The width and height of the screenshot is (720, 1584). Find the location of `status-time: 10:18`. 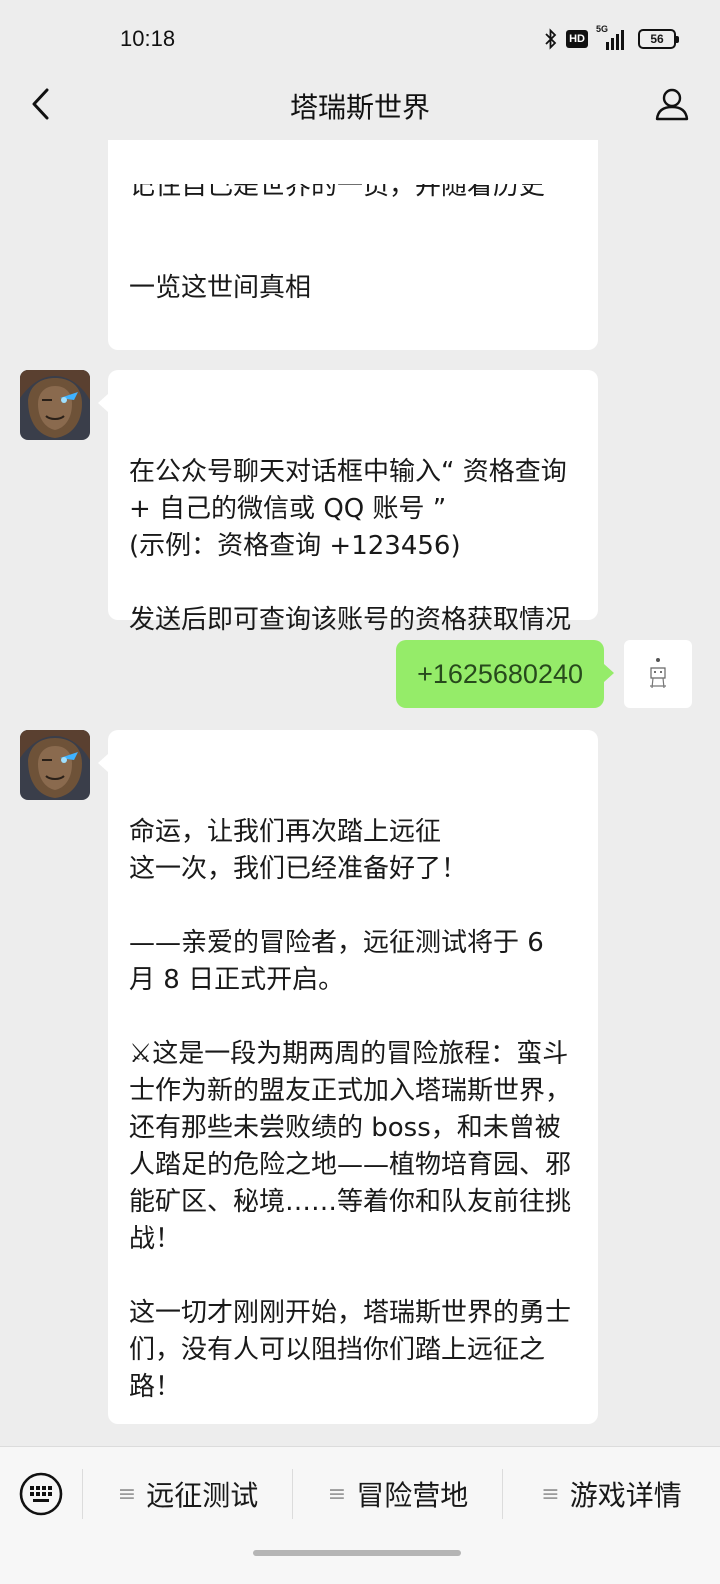

status-time: 10:18 is located at coordinates (148, 38).